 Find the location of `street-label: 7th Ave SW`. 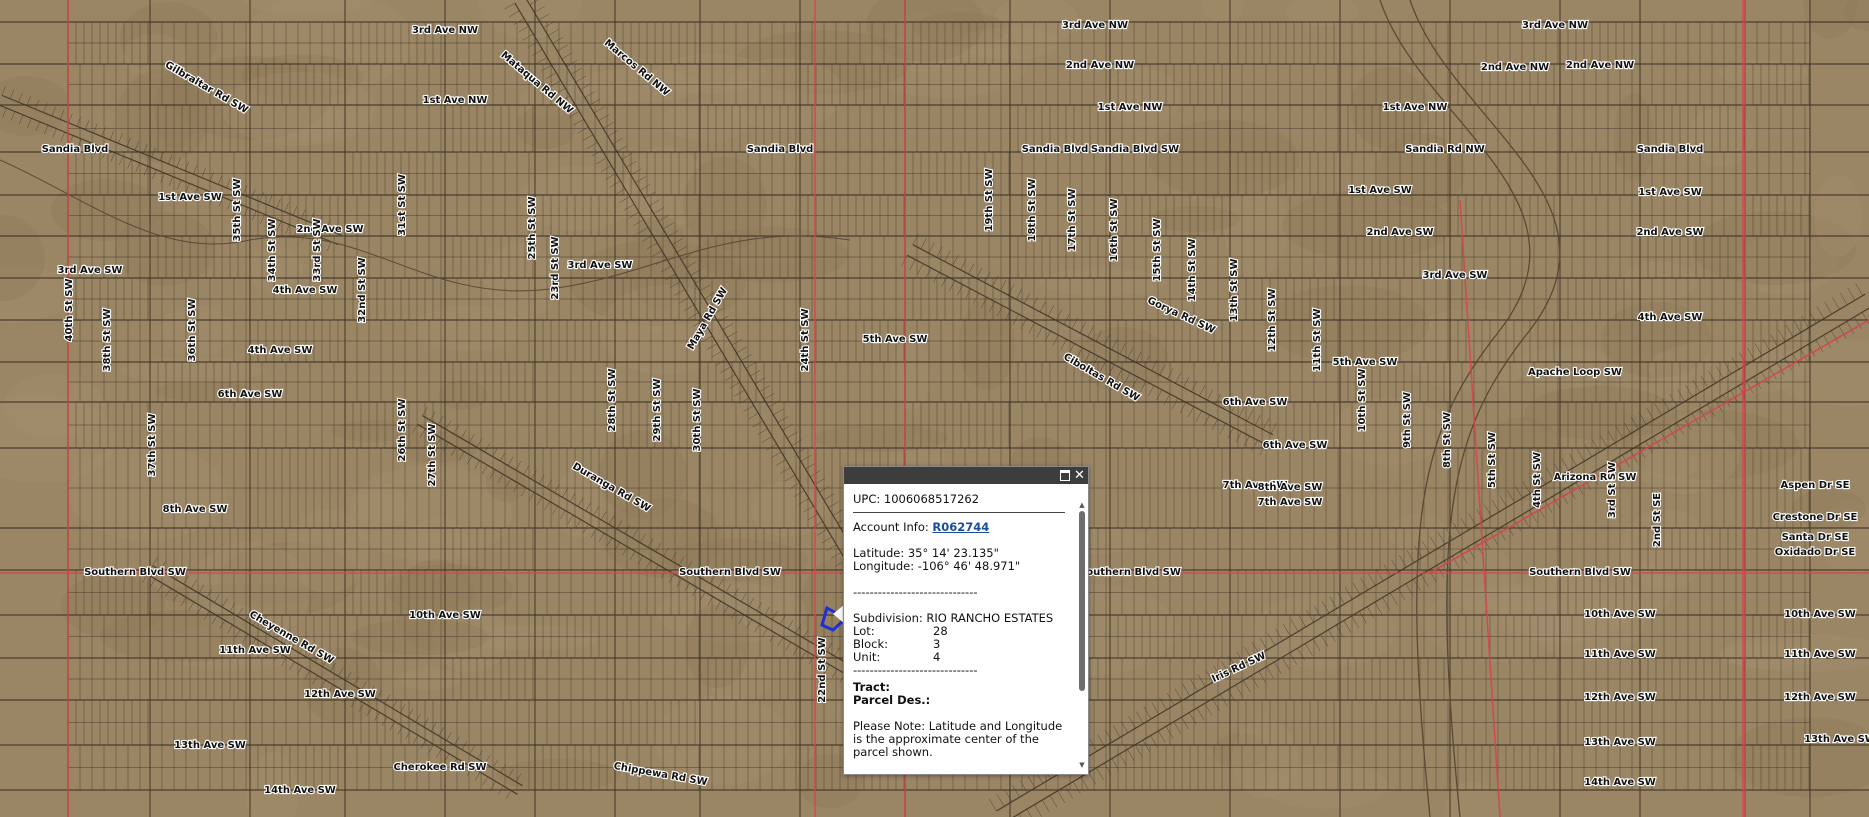

street-label: 7th Ave SW is located at coordinates (1290, 502).